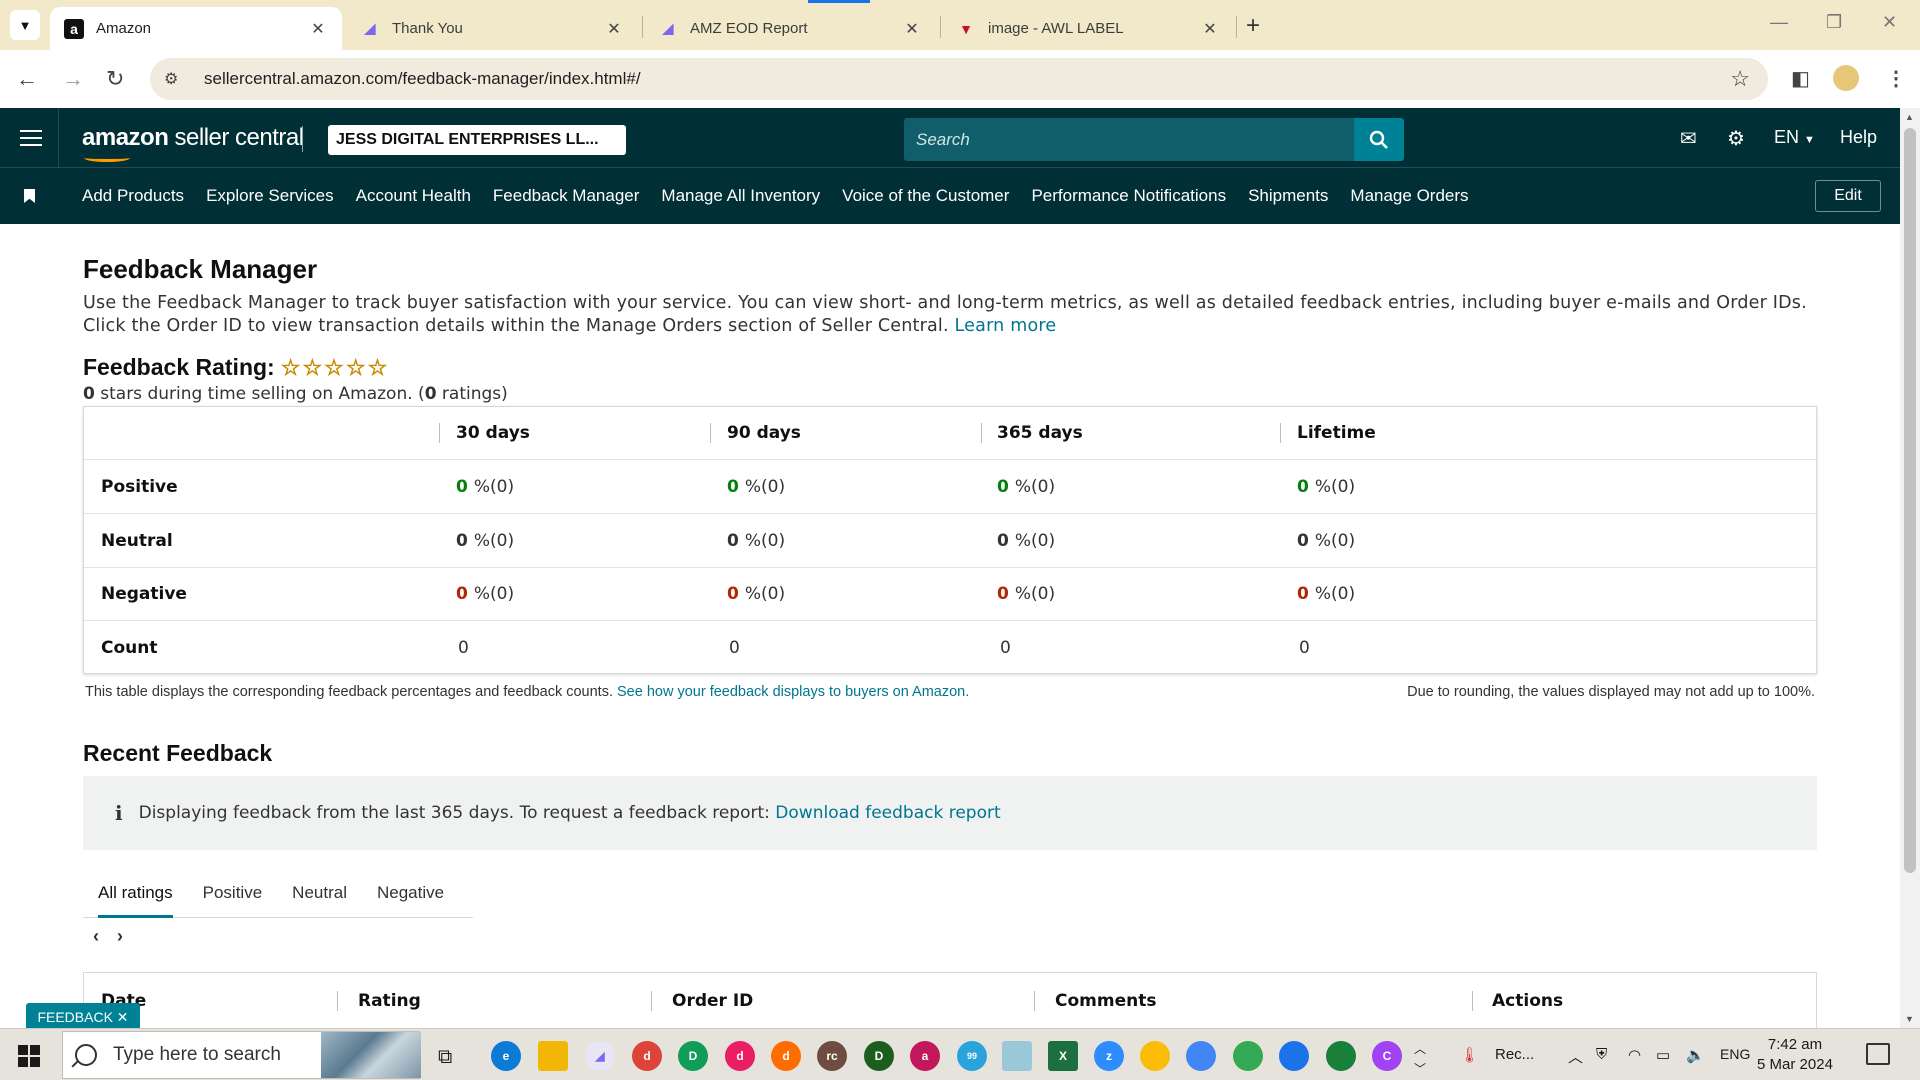 The width and height of the screenshot is (1920, 1080). What do you see at coordinates (1601, 1054) in the screenshot?
I see `network-shield-icon: ⛨` at bounding box center [1601, 1054].